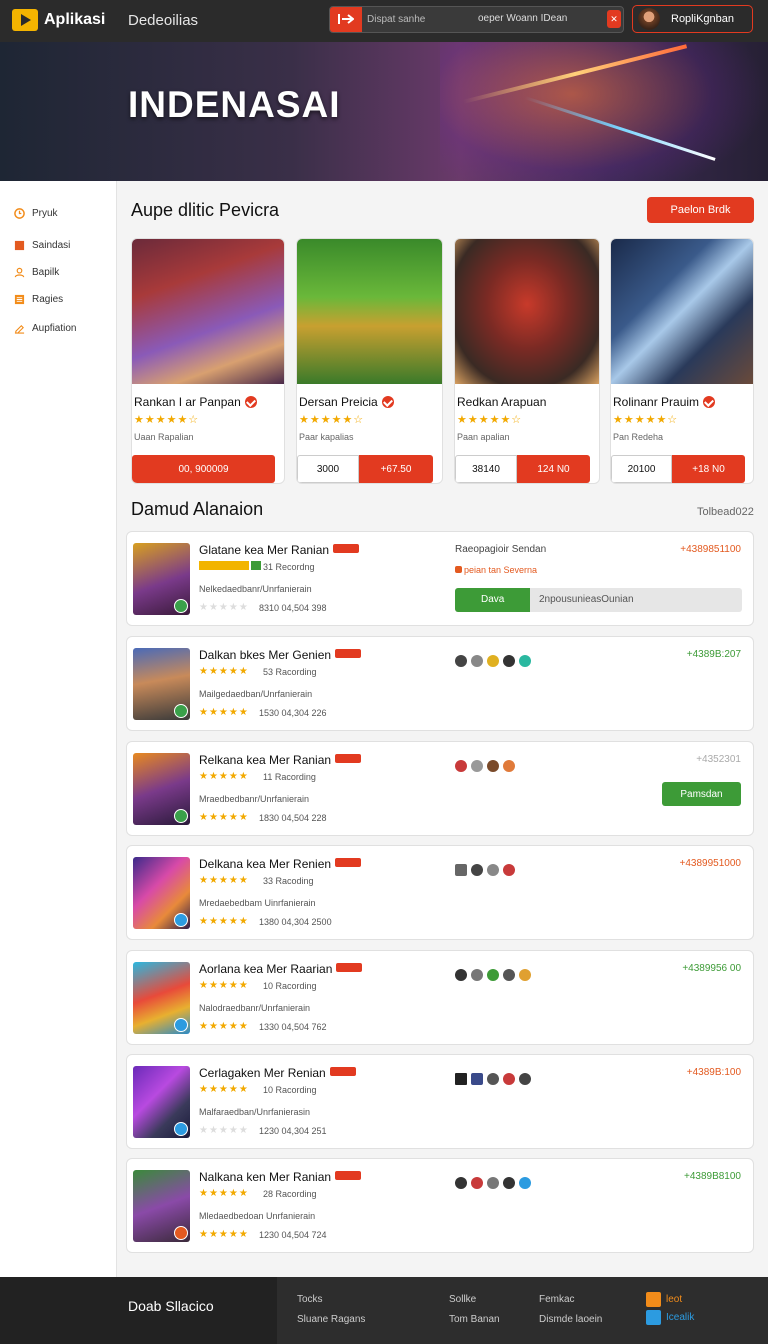  Describe the element at coordinates (255, 1112) in the screenshot. I see `item-description: Malfaraedban/Unrfanierasin` at that location.